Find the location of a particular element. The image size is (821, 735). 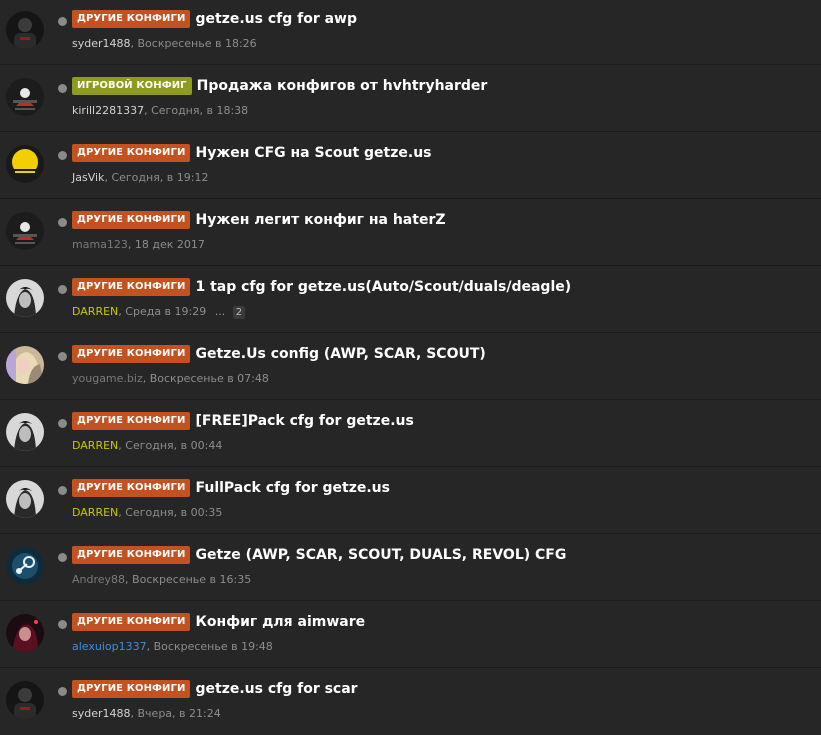

thread-meta: syder1488, Воскресенье в 18:26 is located at coordinates (164, 43).